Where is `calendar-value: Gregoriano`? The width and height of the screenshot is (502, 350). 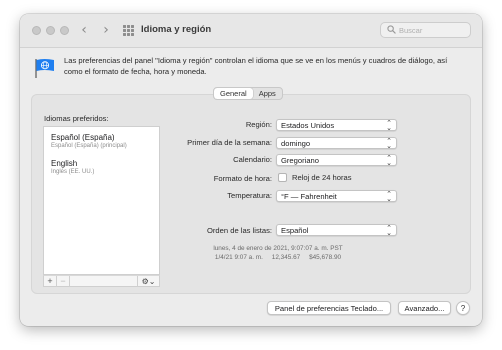
calendar-value: Gregoriano is located at coordinates (300, 160).